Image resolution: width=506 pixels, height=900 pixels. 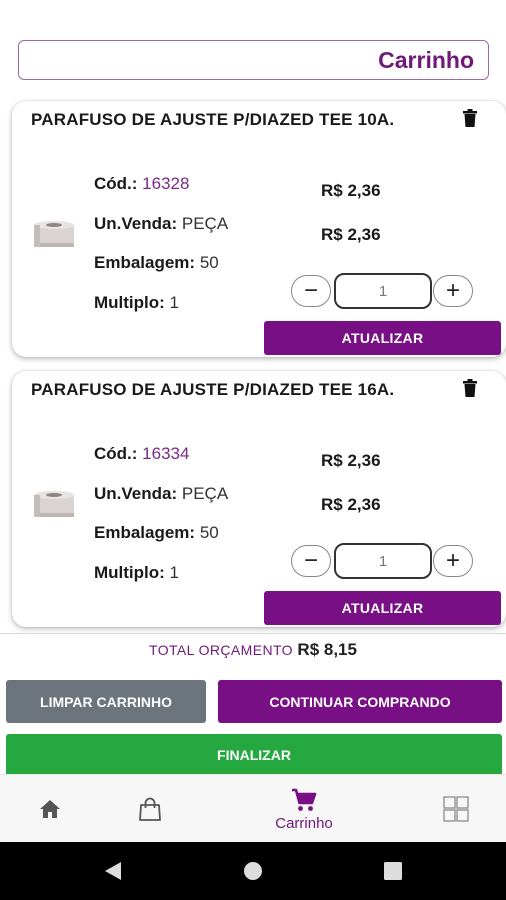 I want to click on code-value: 16328, so click(x=165, y=183).